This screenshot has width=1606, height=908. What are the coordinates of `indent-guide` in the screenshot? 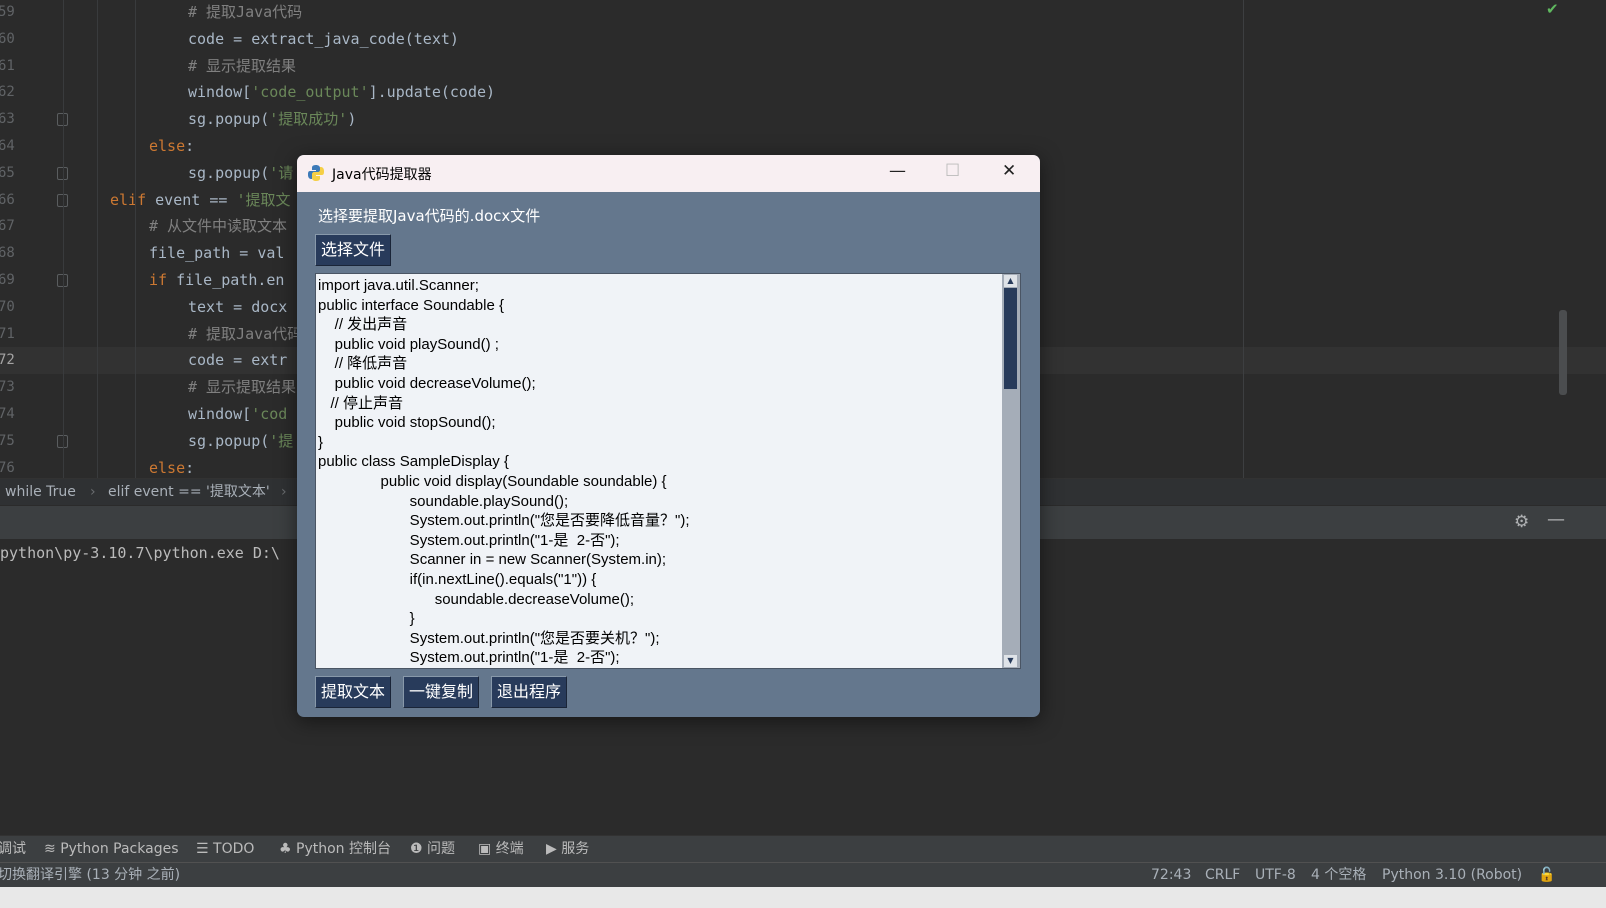 It's located at (135, 239).